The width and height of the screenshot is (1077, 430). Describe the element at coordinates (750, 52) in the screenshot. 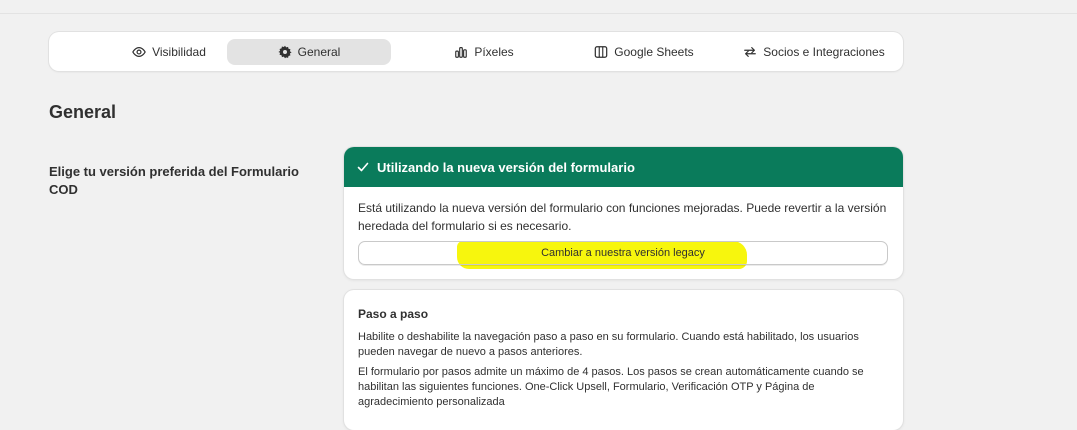

I see `swap-arrows-icon` at that location.